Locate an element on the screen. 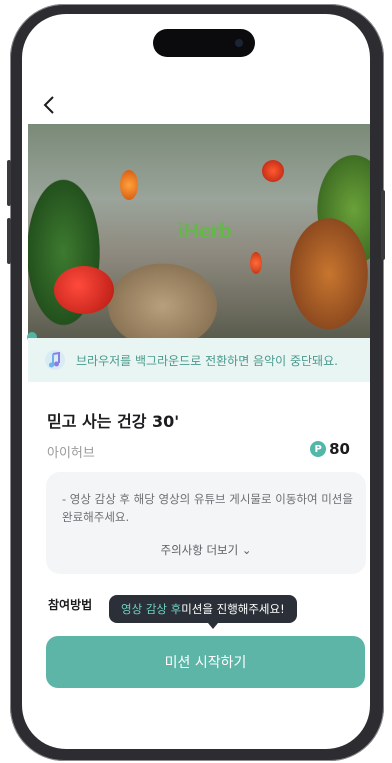  notice-text: 브라우저를 백그라운드로 전환하면 음악이 중단돼요. is located at coordinates (207, 360).